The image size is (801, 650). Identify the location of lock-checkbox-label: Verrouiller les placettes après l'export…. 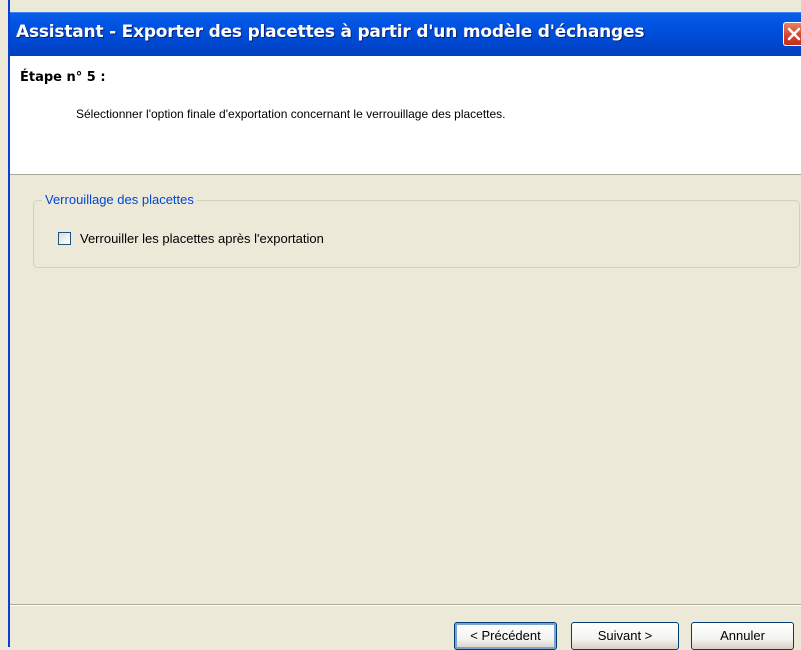
(202, 238).